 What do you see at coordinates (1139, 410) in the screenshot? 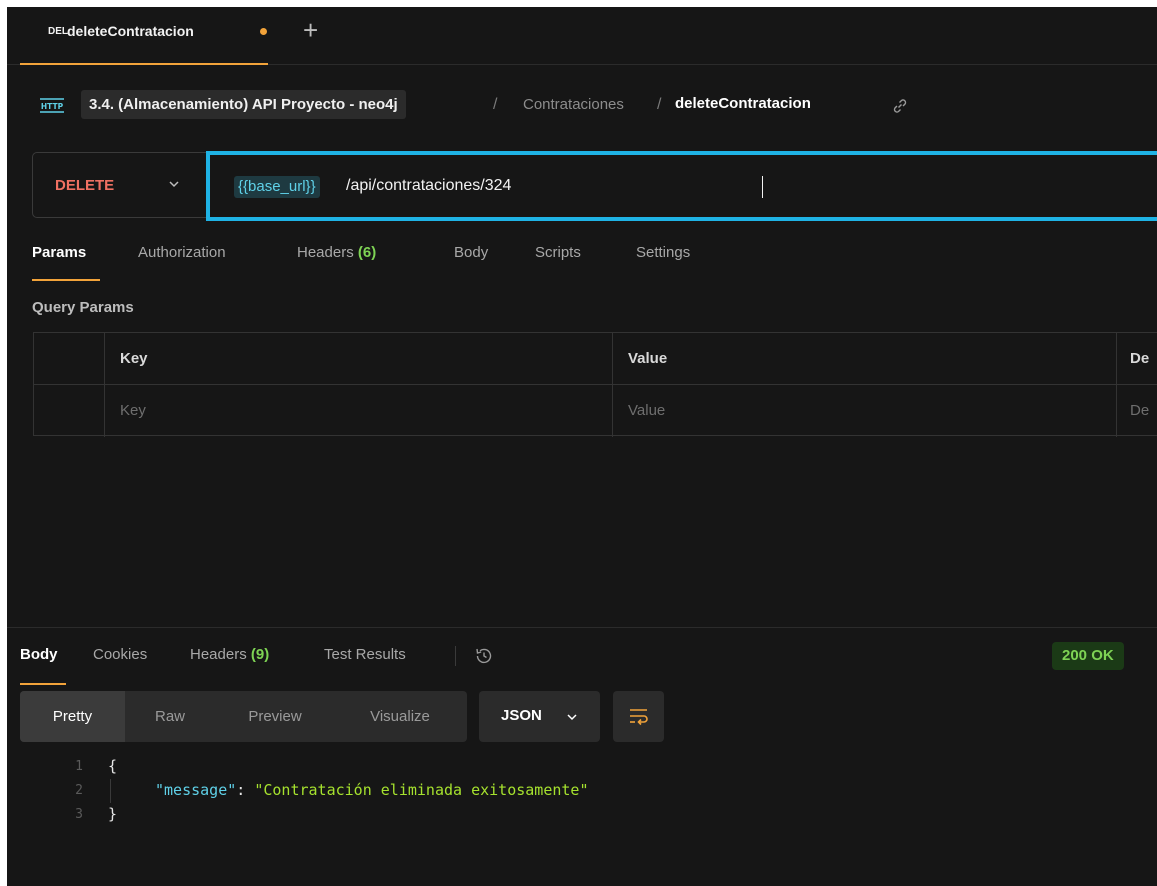
I see `description-input: De` at bounding box center [1139, 410].